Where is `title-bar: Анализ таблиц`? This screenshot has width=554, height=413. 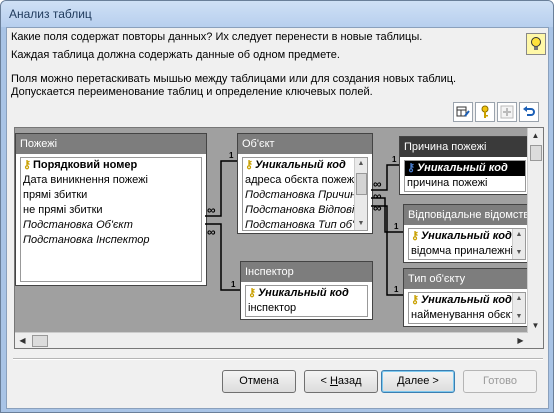 title-bar: Анализ таблиц is located at coordinates (277, 14).